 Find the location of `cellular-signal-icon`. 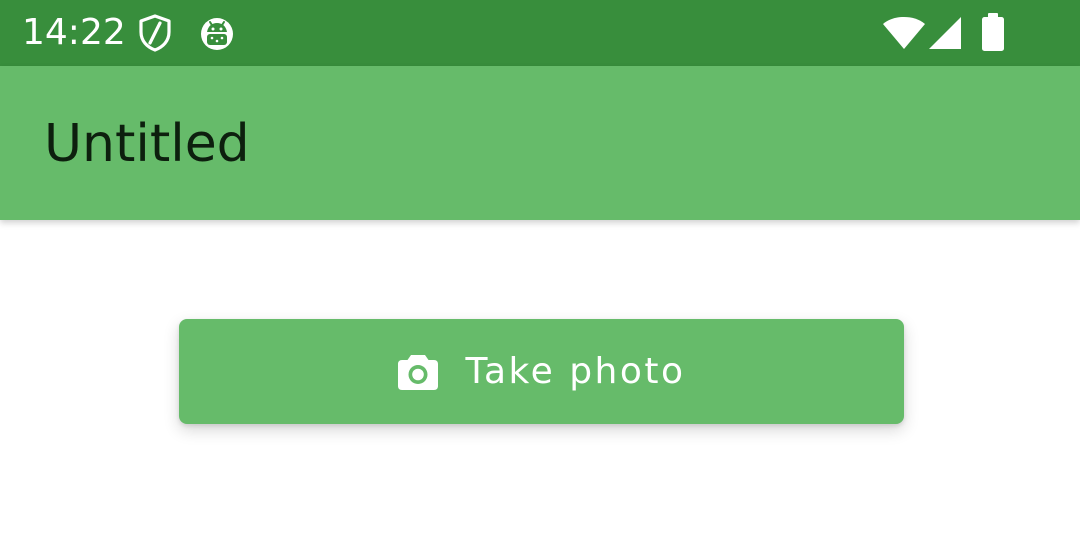

cellular-signal-icon is located at coordinates (945, 33).